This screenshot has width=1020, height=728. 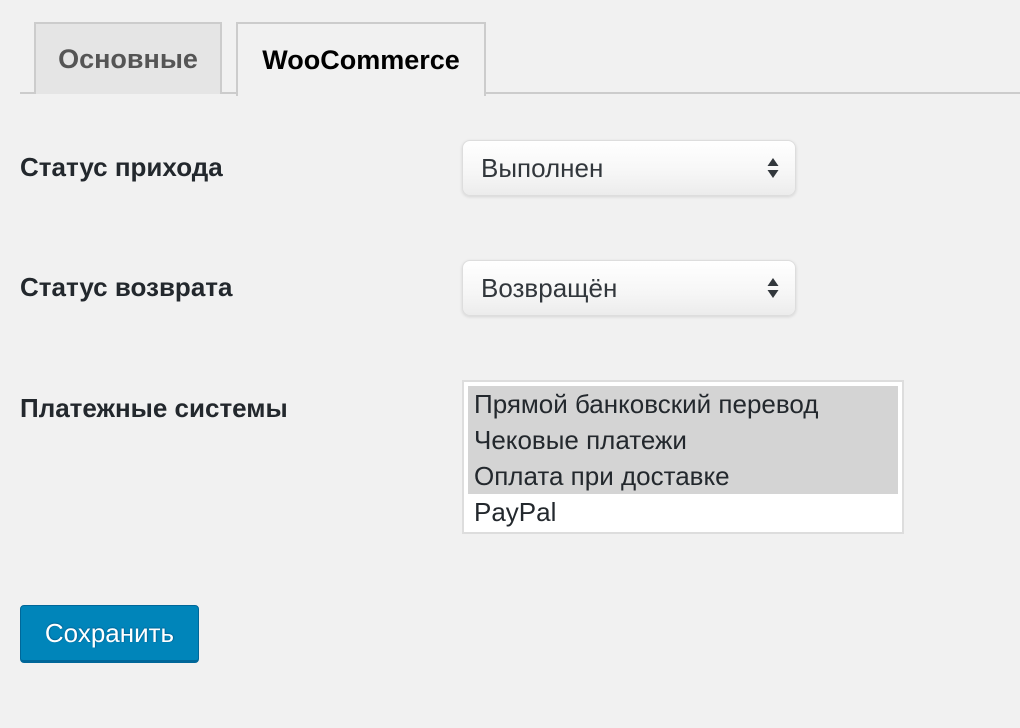 What do you see at coordinates (361, 59) in the screenshot?
I see `tab-woocommerce: WooCommerce` at bounding box center [361, 59].